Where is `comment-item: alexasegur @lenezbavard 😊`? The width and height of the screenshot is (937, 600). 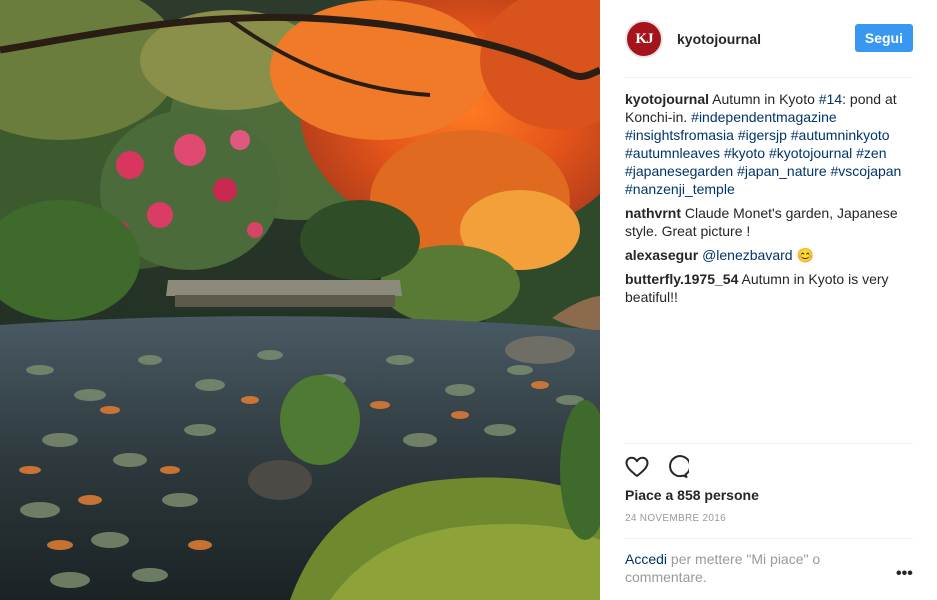
comment-item: alexasegur @lenezbavard 😊 is located at coordinates (770, 255).